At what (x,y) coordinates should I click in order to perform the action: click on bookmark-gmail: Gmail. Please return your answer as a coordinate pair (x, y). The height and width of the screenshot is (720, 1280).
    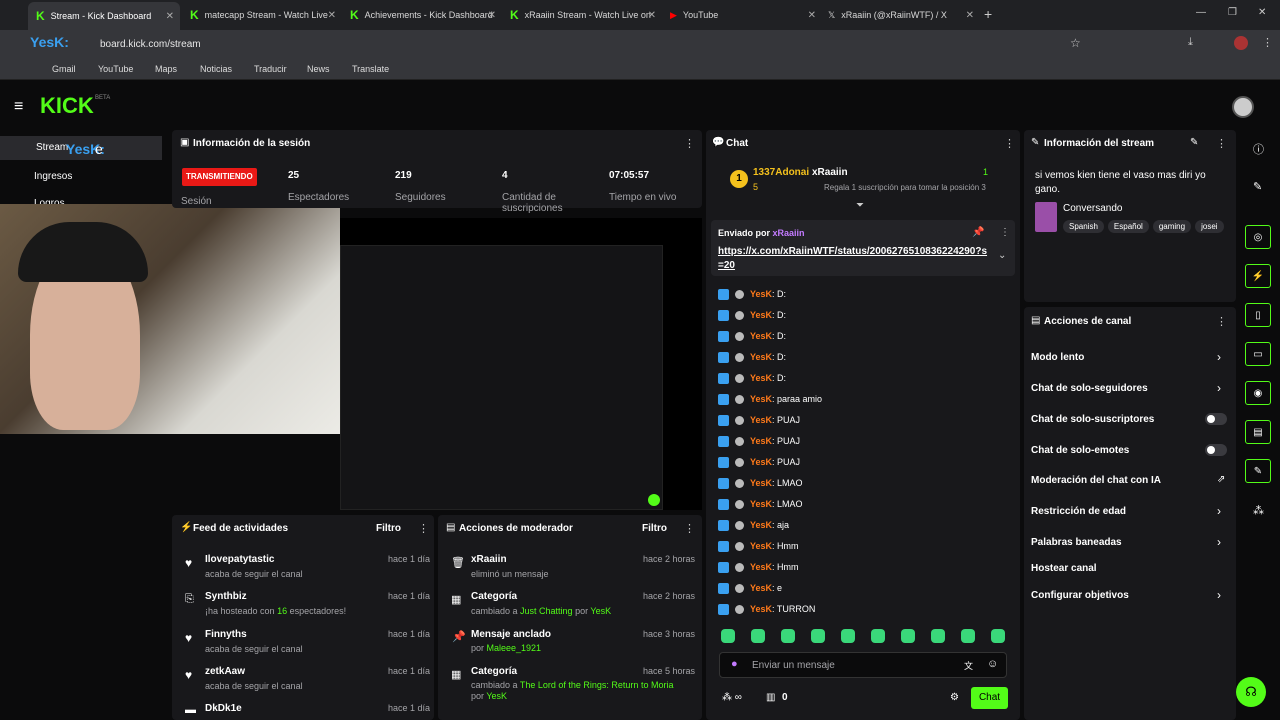
    Looking at the image, I should click on (64, 69).